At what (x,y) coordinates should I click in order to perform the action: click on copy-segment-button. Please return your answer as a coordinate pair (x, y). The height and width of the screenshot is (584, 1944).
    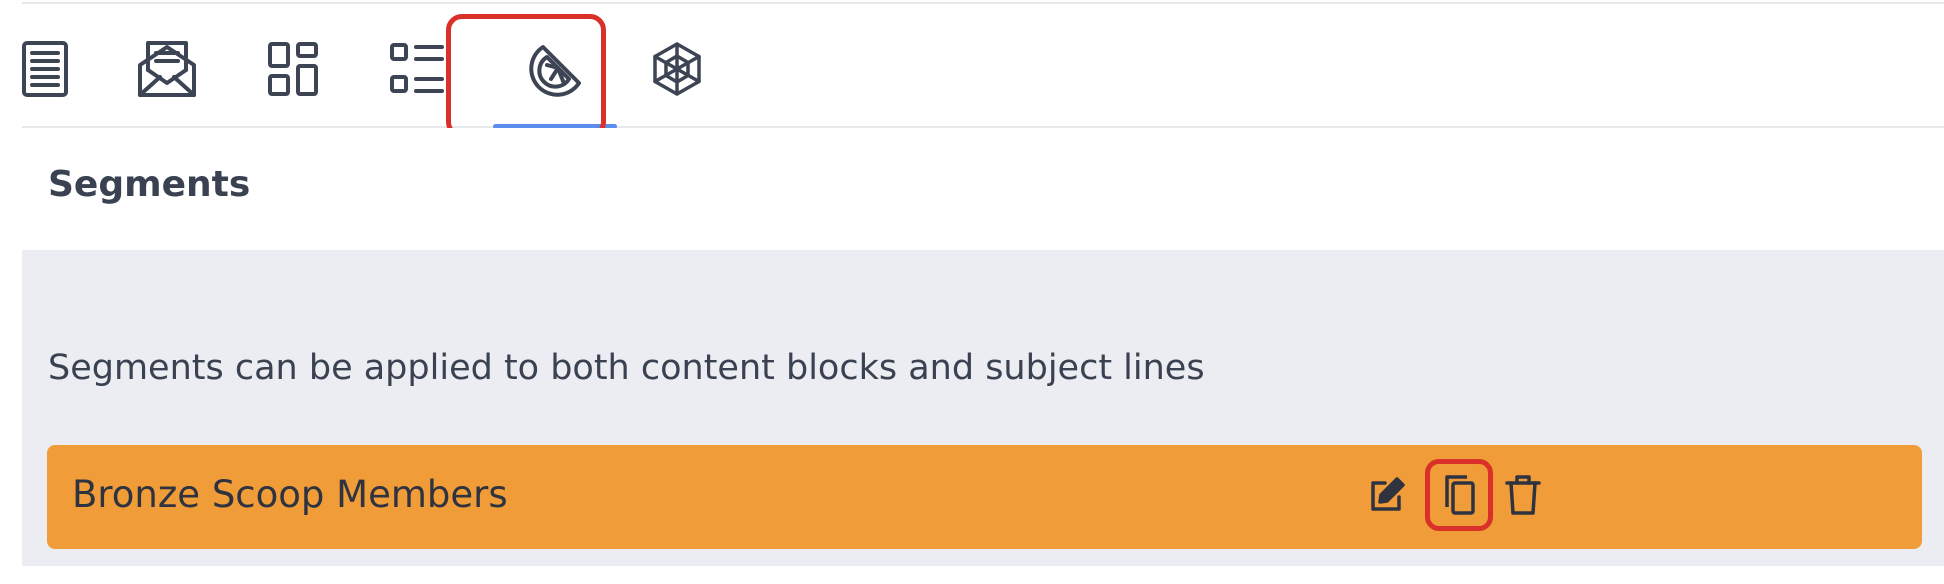
    Looking at the image, I should click on (1459, 497).